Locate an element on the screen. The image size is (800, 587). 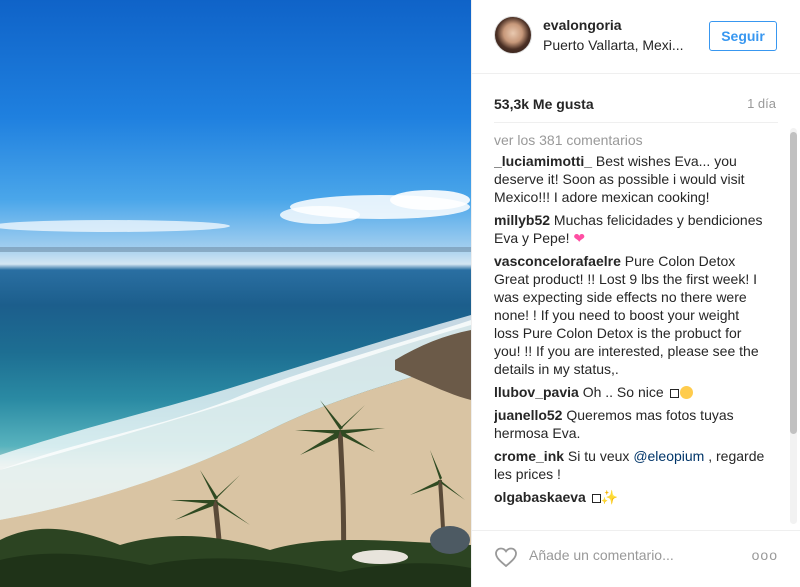
comment-user: llubov_pavia is located at coordinates (536, 392).